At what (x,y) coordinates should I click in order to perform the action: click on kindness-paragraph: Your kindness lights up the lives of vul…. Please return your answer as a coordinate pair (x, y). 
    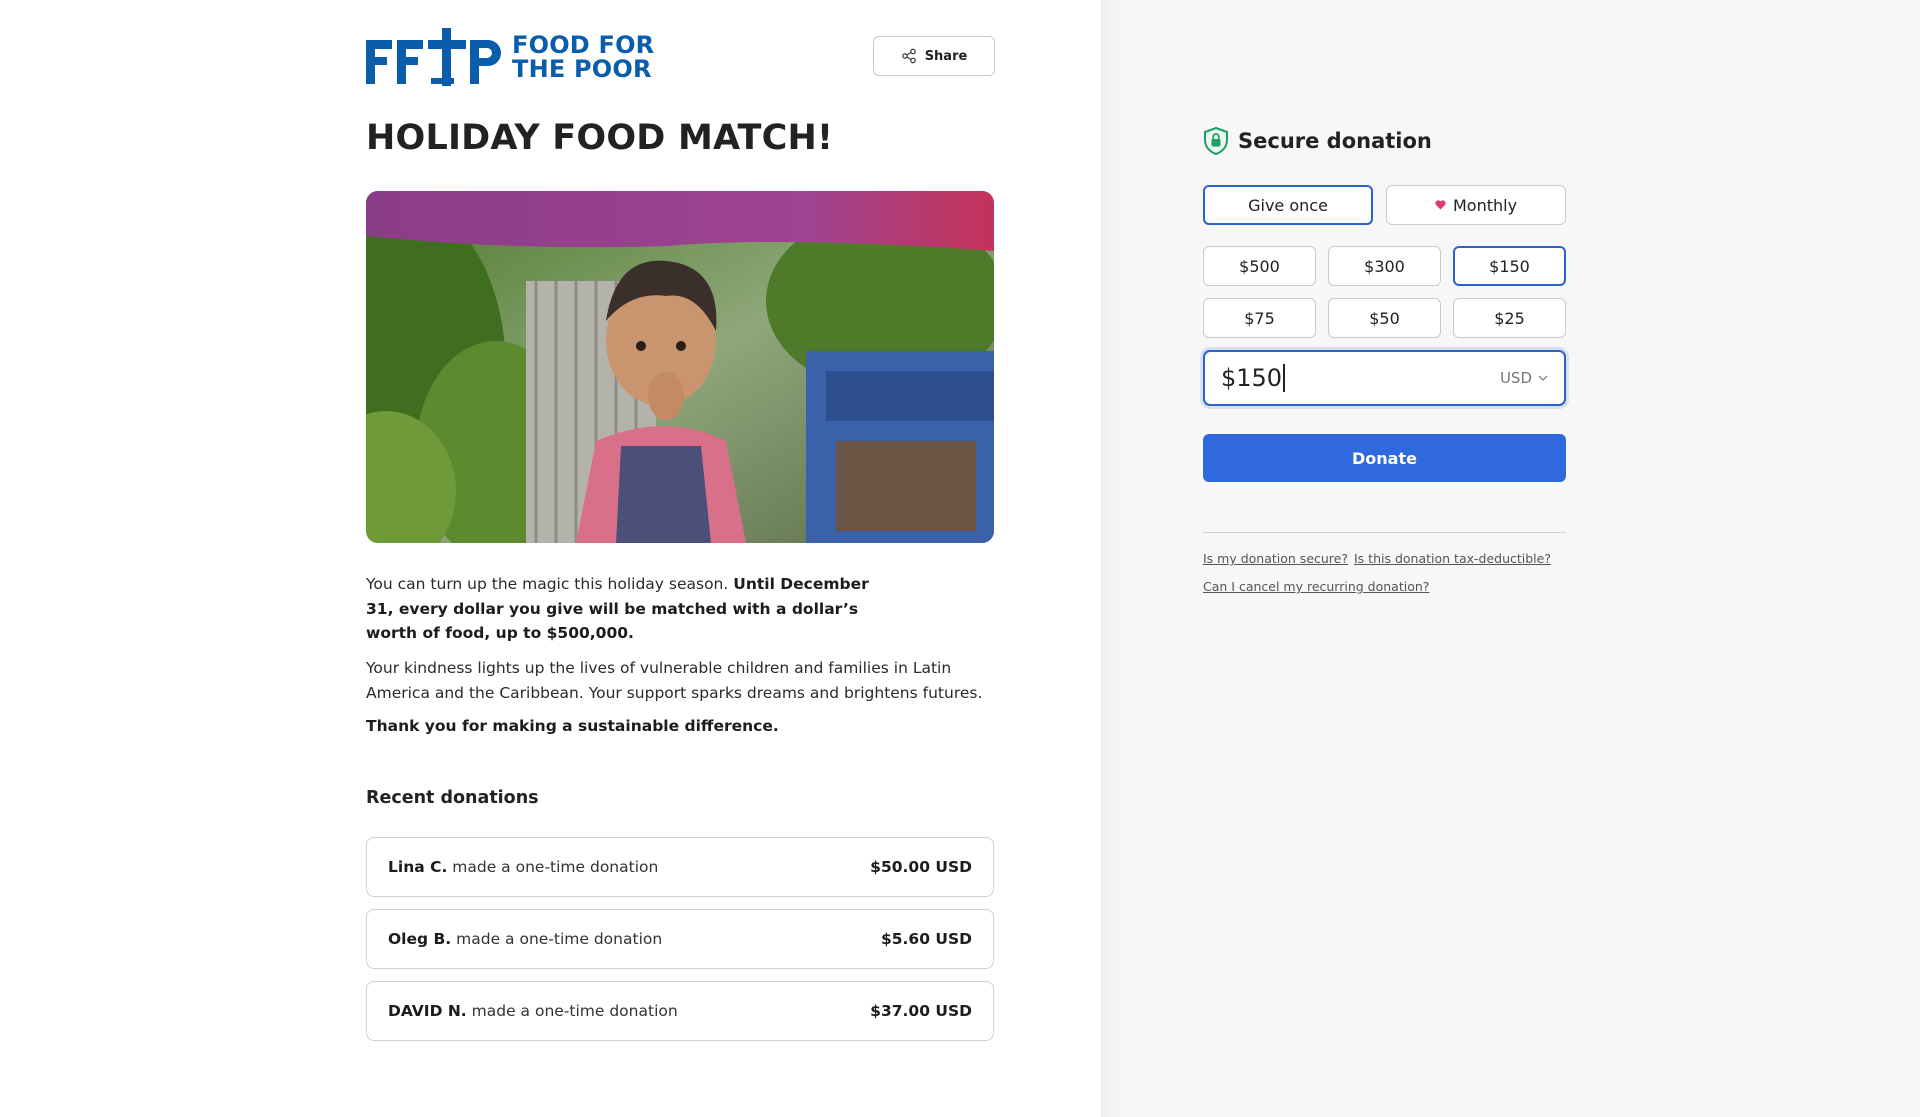
    Looking at the image, I should click on (674, 680).